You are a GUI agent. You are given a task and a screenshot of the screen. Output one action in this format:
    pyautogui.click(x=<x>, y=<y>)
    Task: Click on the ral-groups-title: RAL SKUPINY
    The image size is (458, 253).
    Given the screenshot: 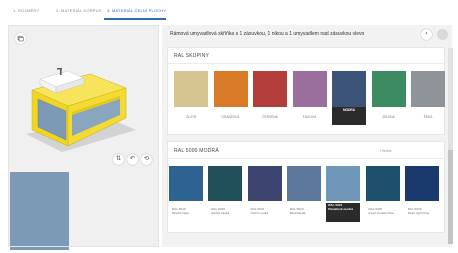 What is the action you would take?
    pyautogui.click(x=192, y=56)
    